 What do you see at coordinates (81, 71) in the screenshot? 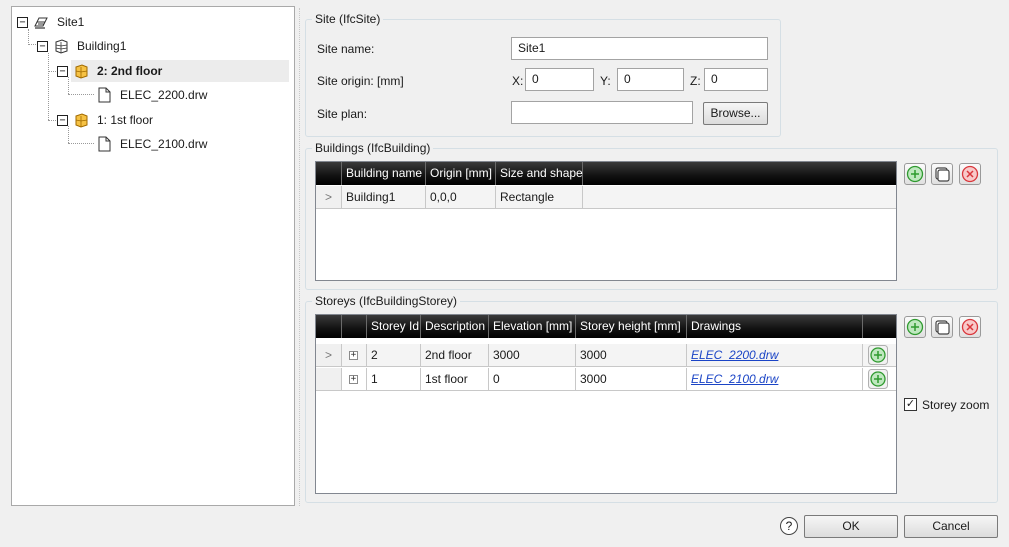
I see `storey-icon` at bounding box center [81, 71].